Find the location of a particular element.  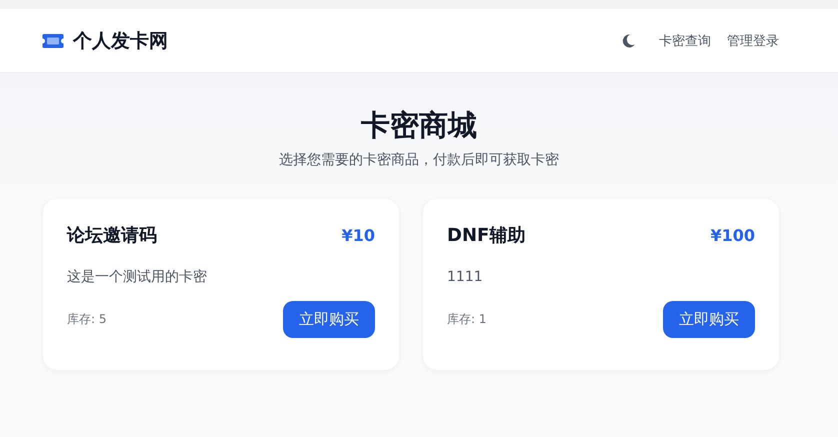

stock-count: 库存: 5 is located at coordinates (86, 319).